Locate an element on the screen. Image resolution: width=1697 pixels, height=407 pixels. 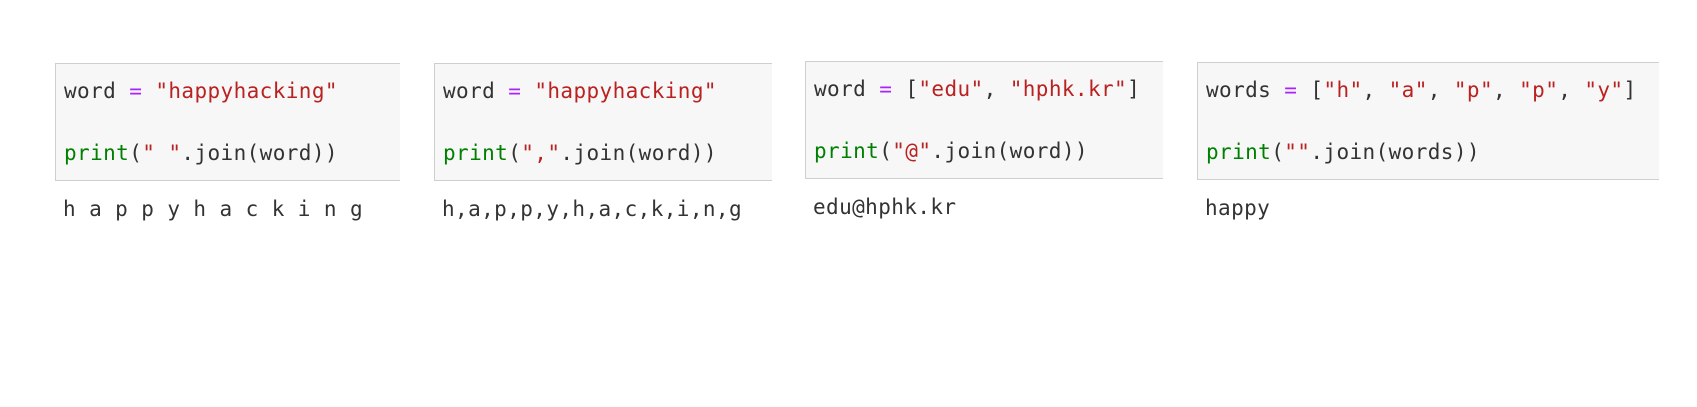
code-line-2: print("".join(words)) is located at coordinates (1343, 152).